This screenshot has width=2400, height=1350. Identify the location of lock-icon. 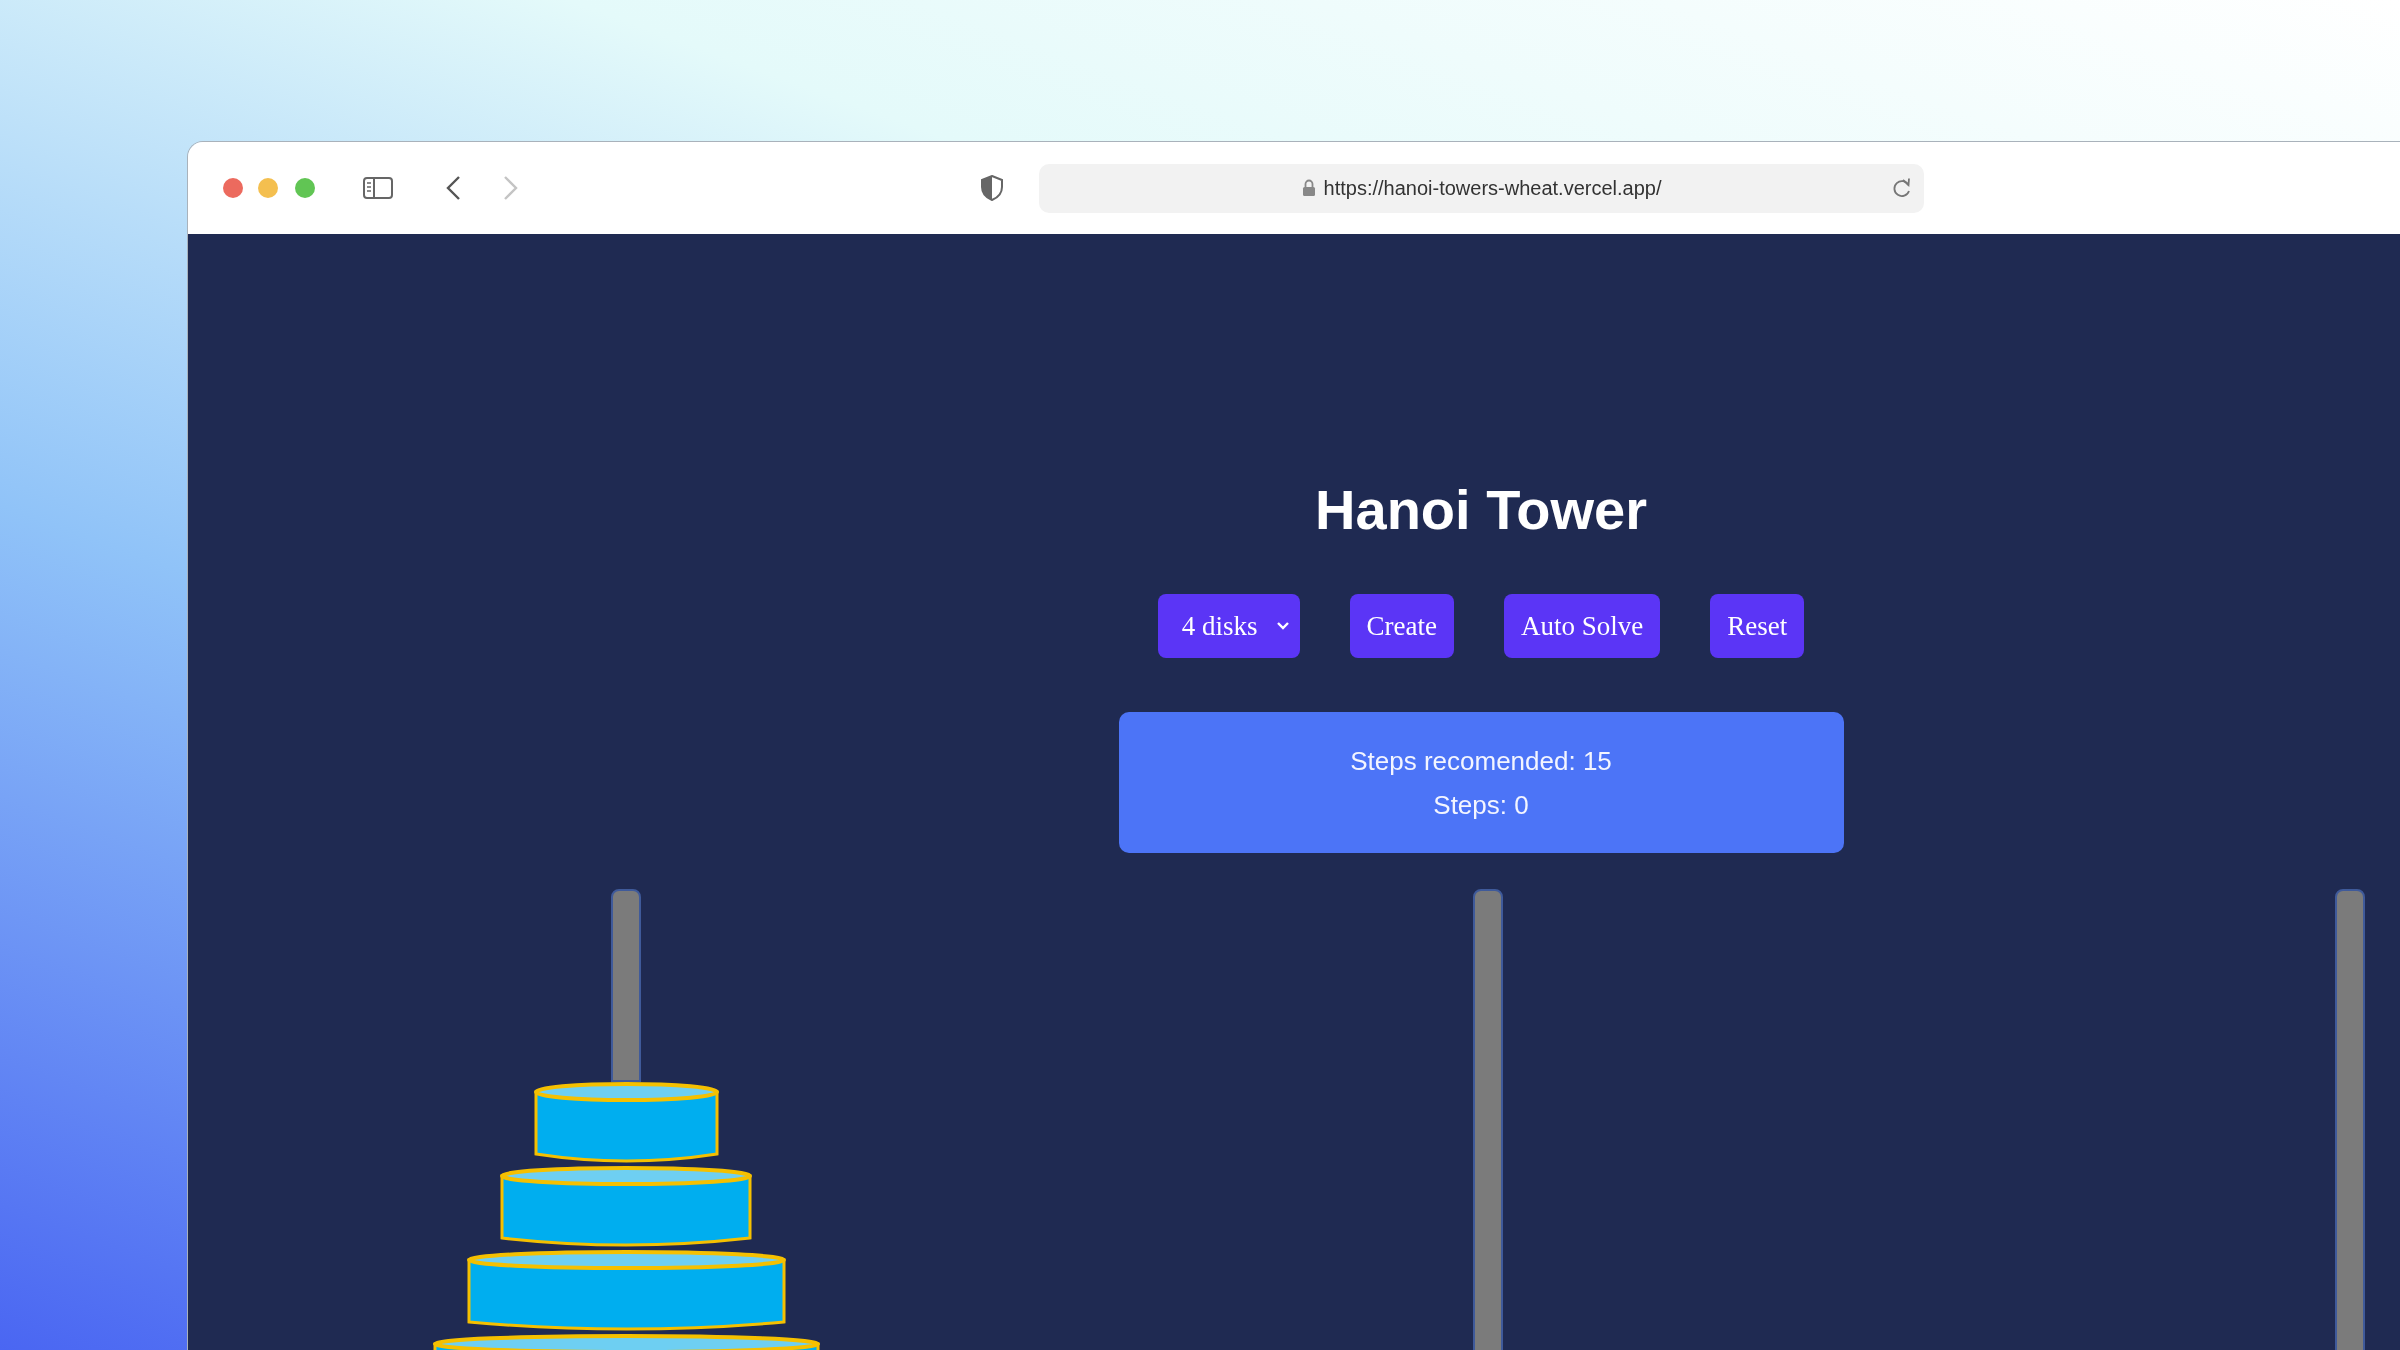
(1308, 188).